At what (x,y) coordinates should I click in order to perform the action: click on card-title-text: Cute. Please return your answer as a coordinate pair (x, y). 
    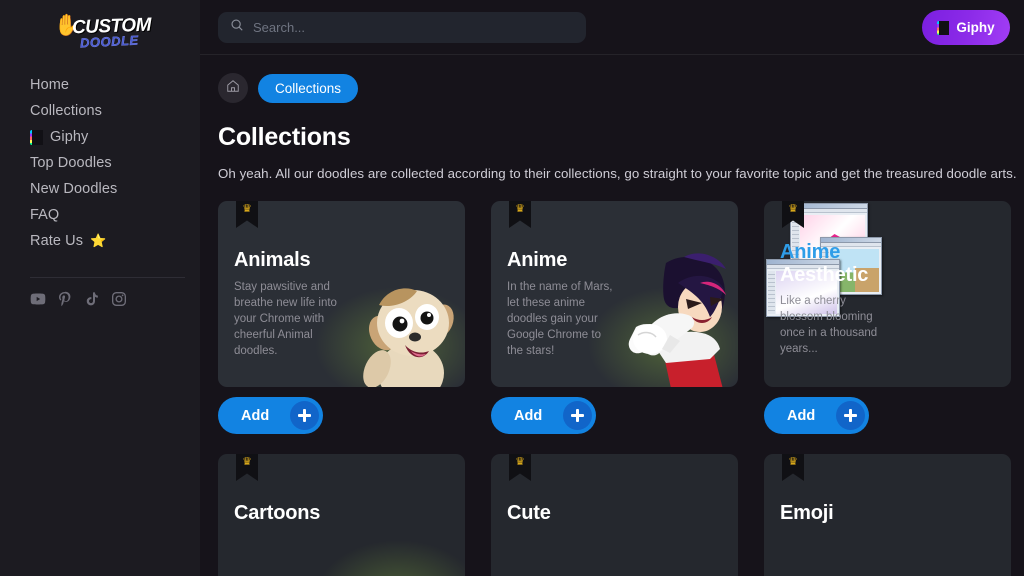
    Looking at the image, I should click on (529, 513).